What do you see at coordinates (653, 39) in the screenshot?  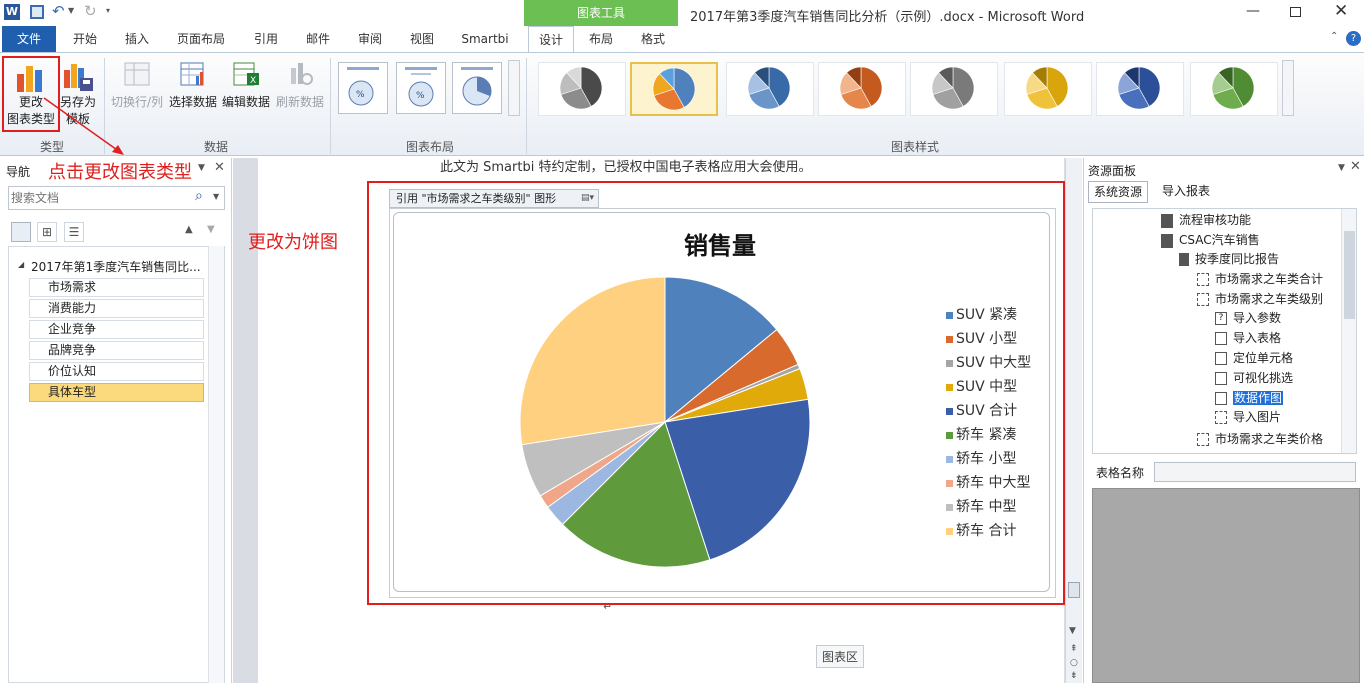 I see `tab-format: 格式` at bounding box center [653, 39].